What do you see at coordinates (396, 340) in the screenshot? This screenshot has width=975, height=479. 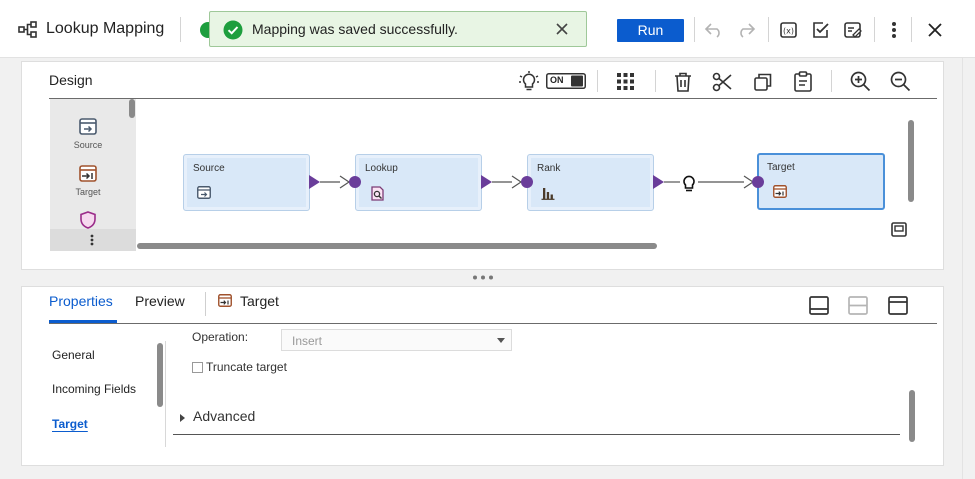 I see `operation-select: Insert` at bounding box center [396, 340].